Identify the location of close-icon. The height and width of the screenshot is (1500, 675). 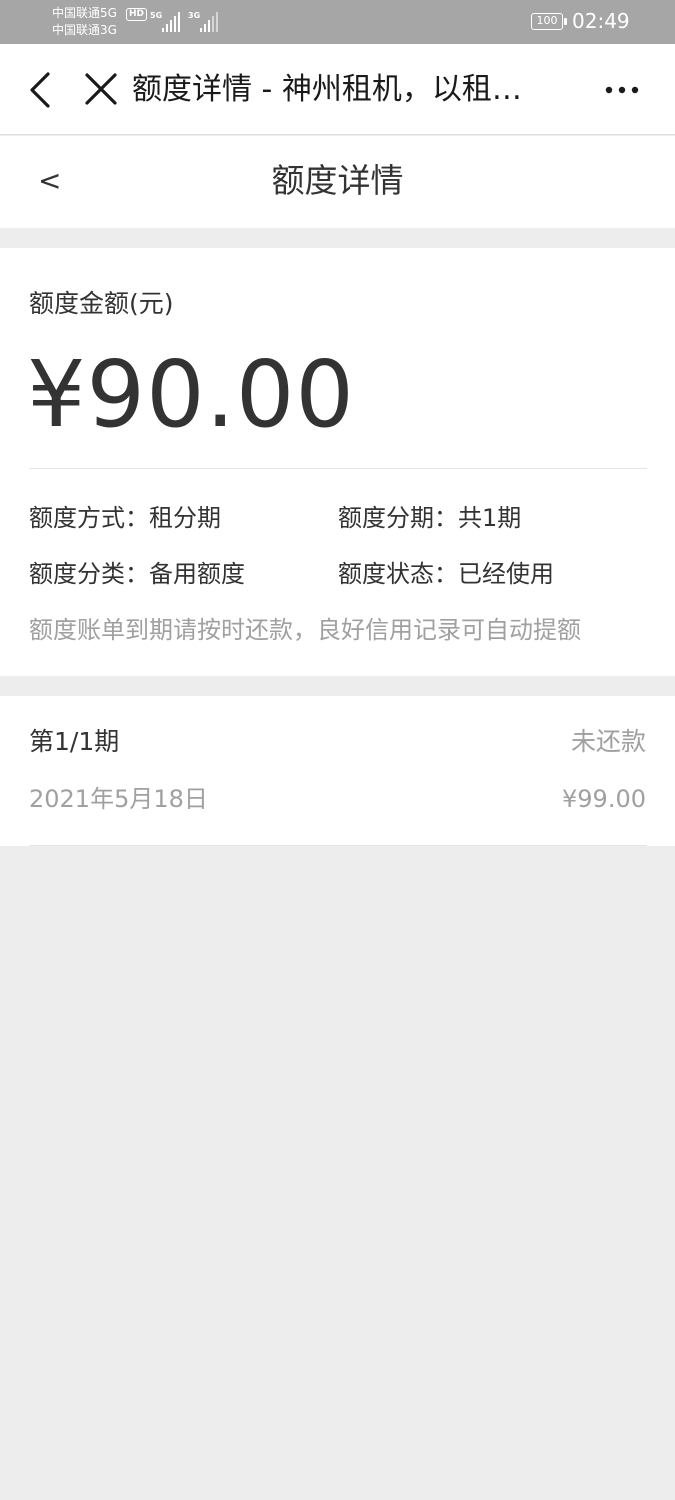
(101, 89).